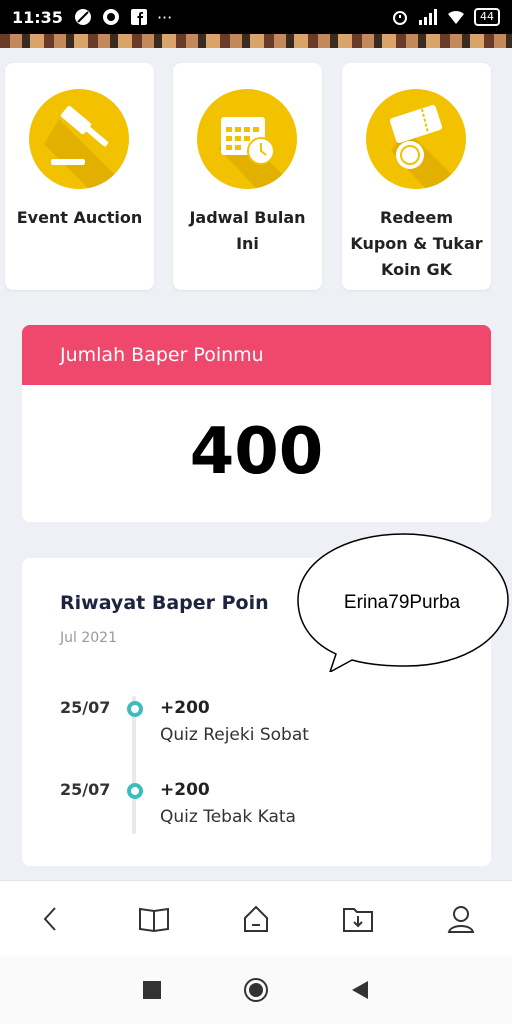 This screenshot has height=1024, width=512. I want to click on book-nav-button, so click(154, 919).